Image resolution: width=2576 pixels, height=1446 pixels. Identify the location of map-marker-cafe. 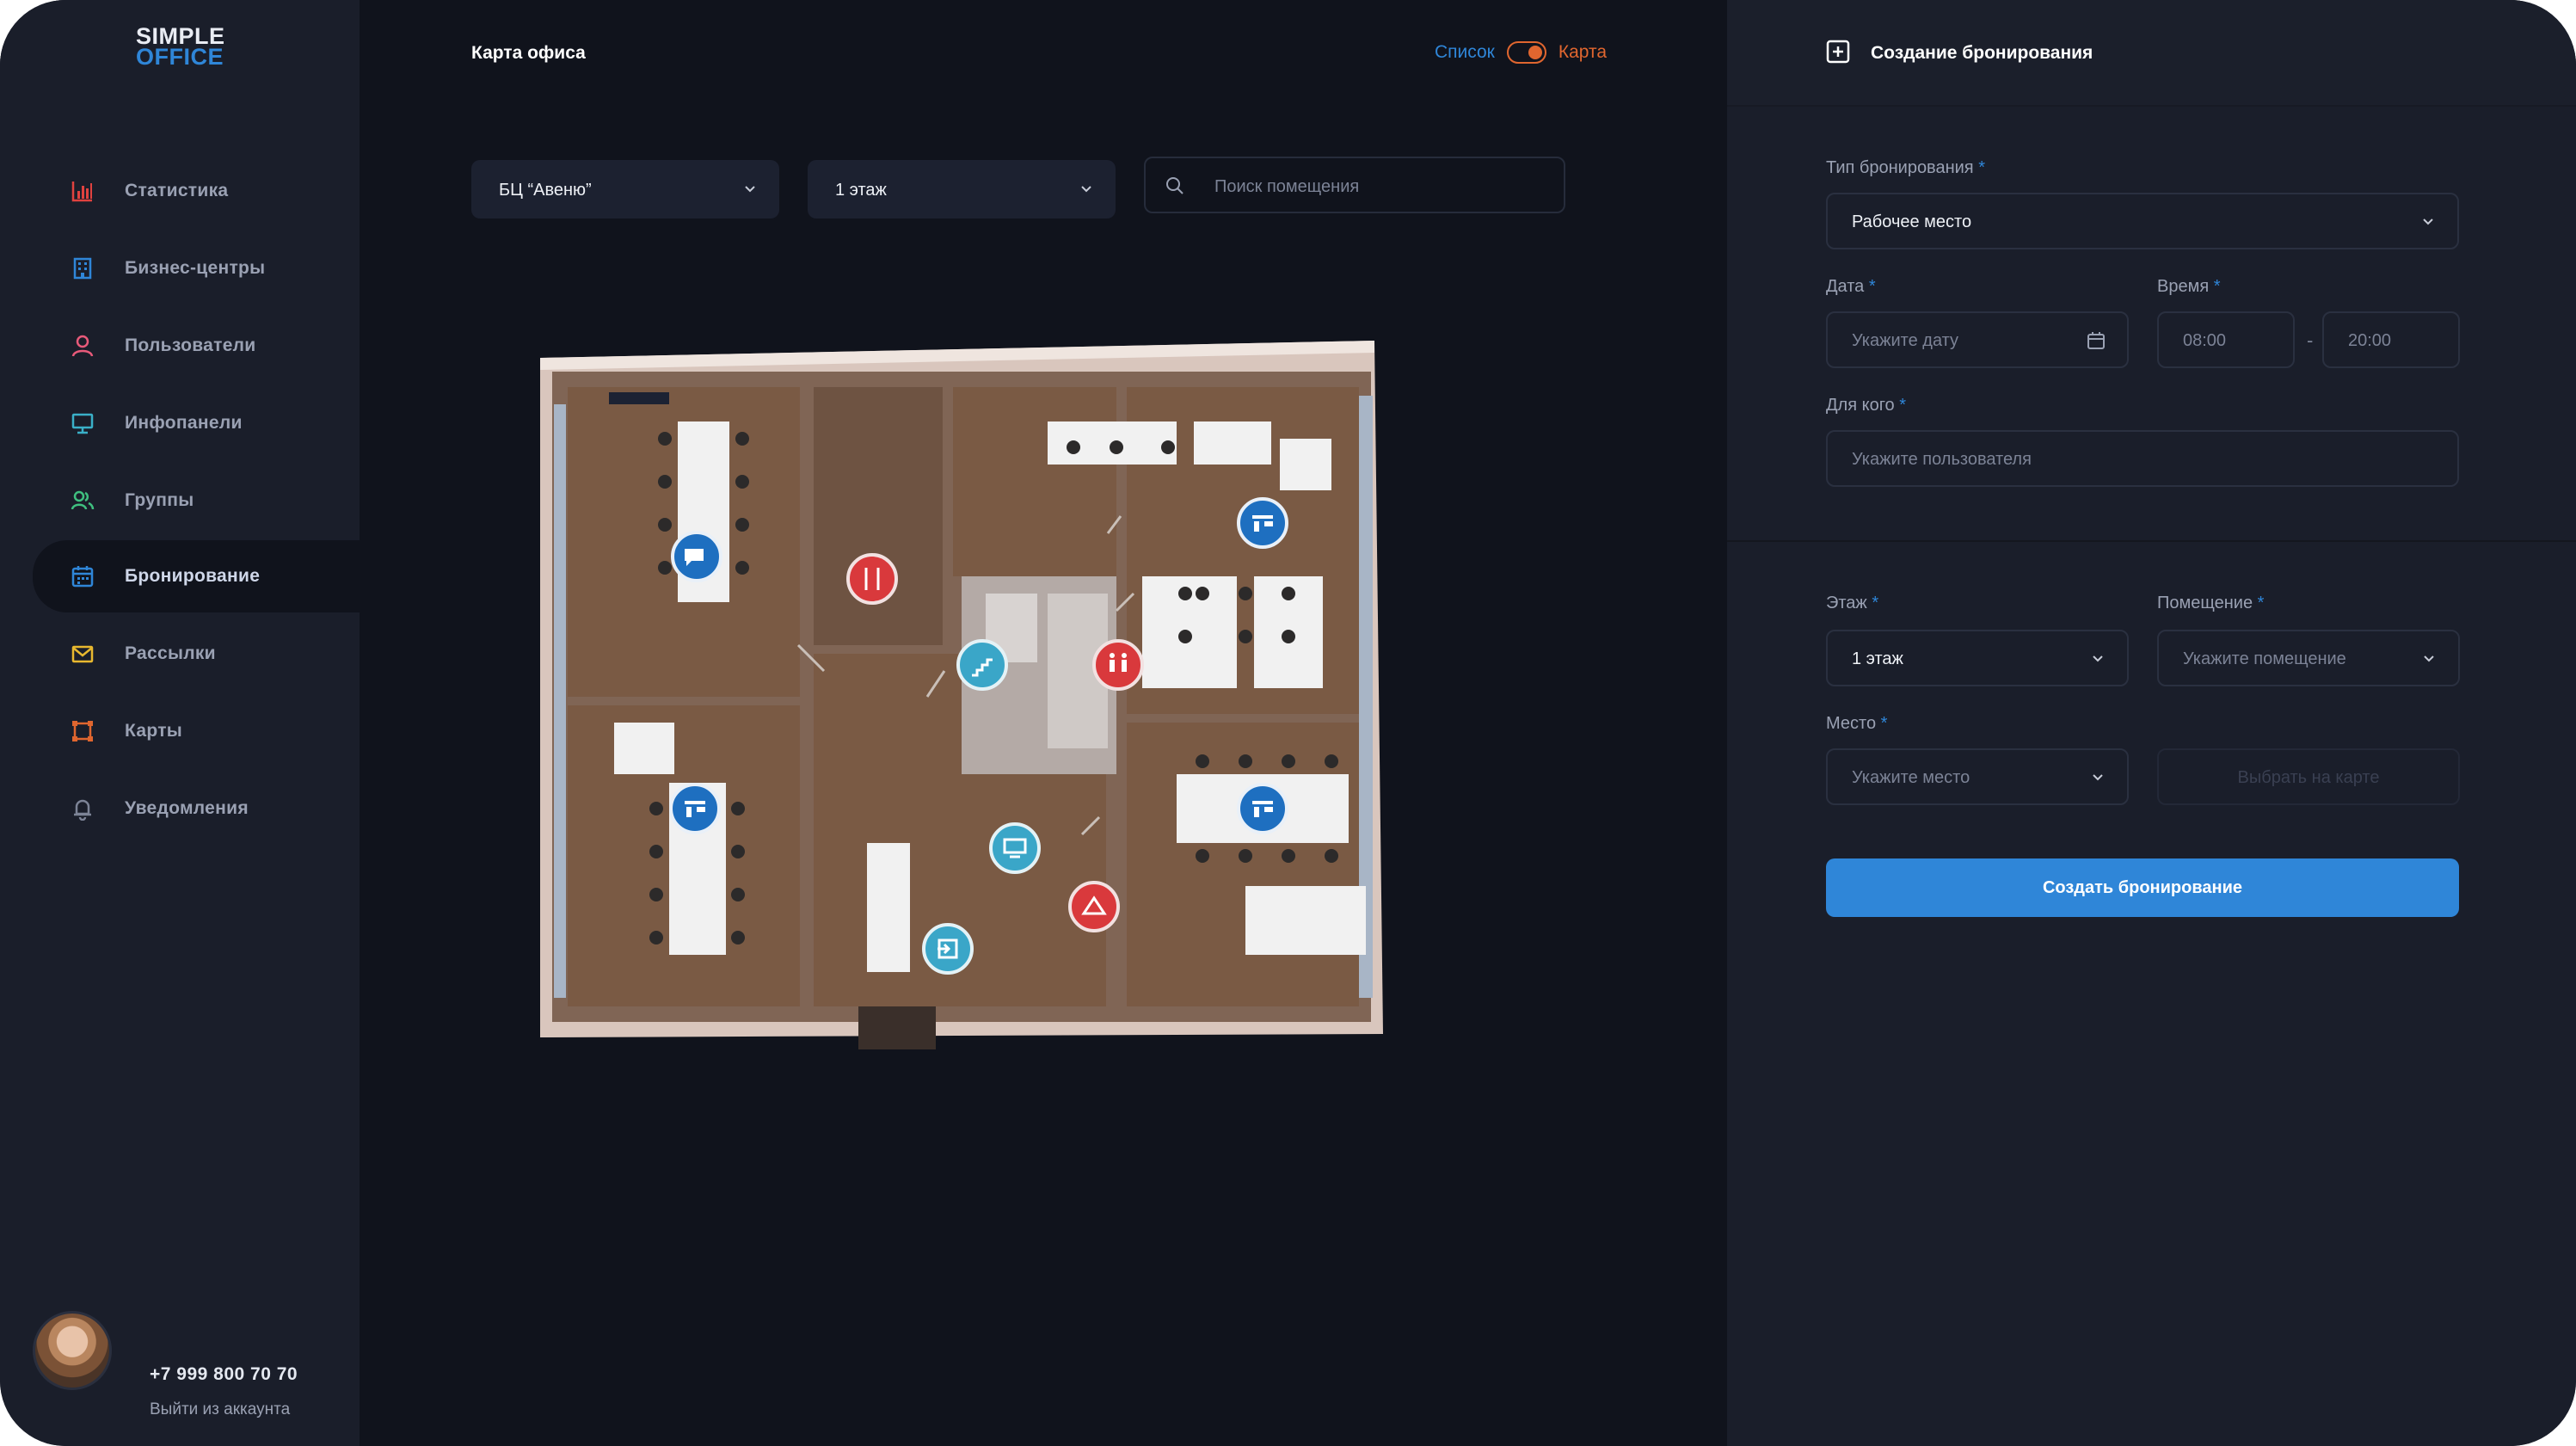
(872, 579).